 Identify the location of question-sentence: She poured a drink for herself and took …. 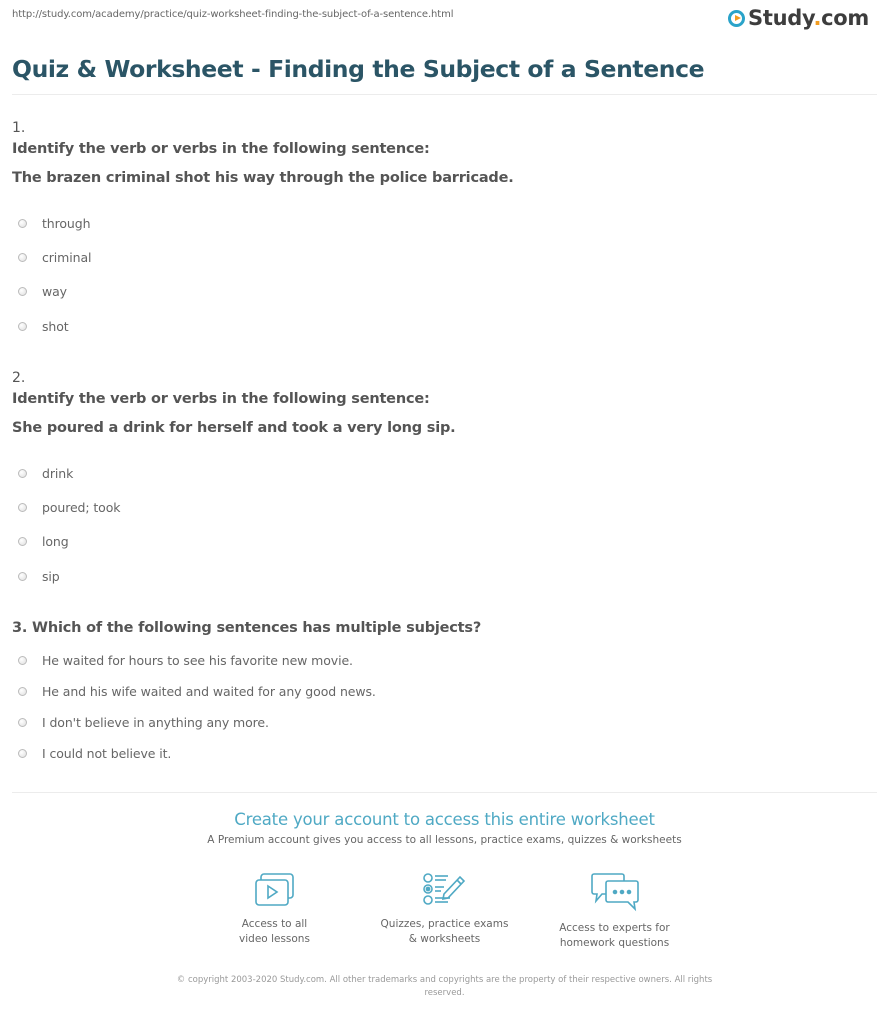
(234, 428).